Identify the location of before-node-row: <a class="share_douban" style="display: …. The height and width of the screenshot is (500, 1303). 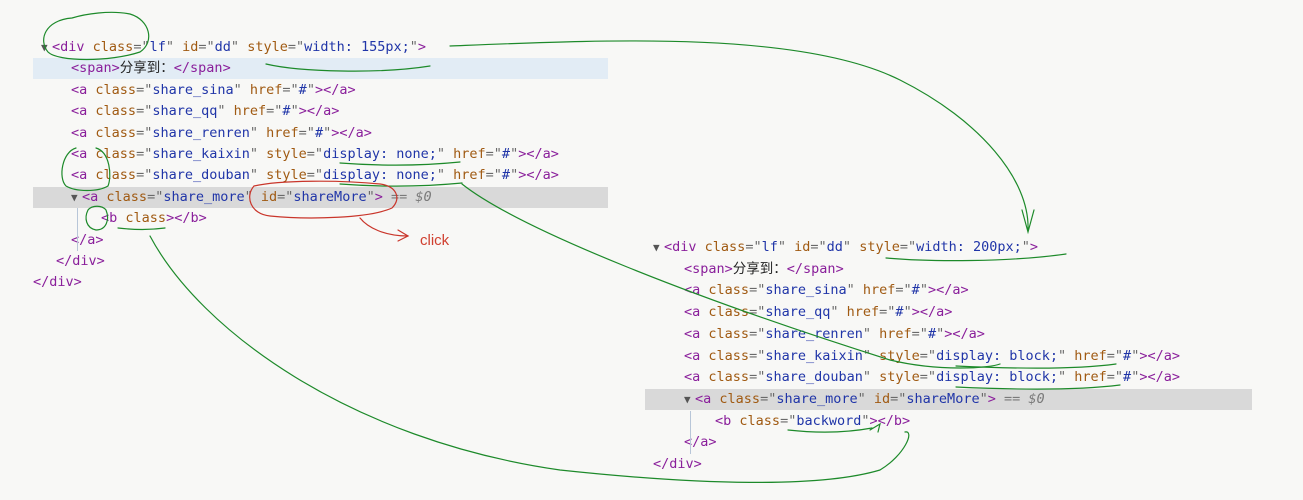
(320, 175).